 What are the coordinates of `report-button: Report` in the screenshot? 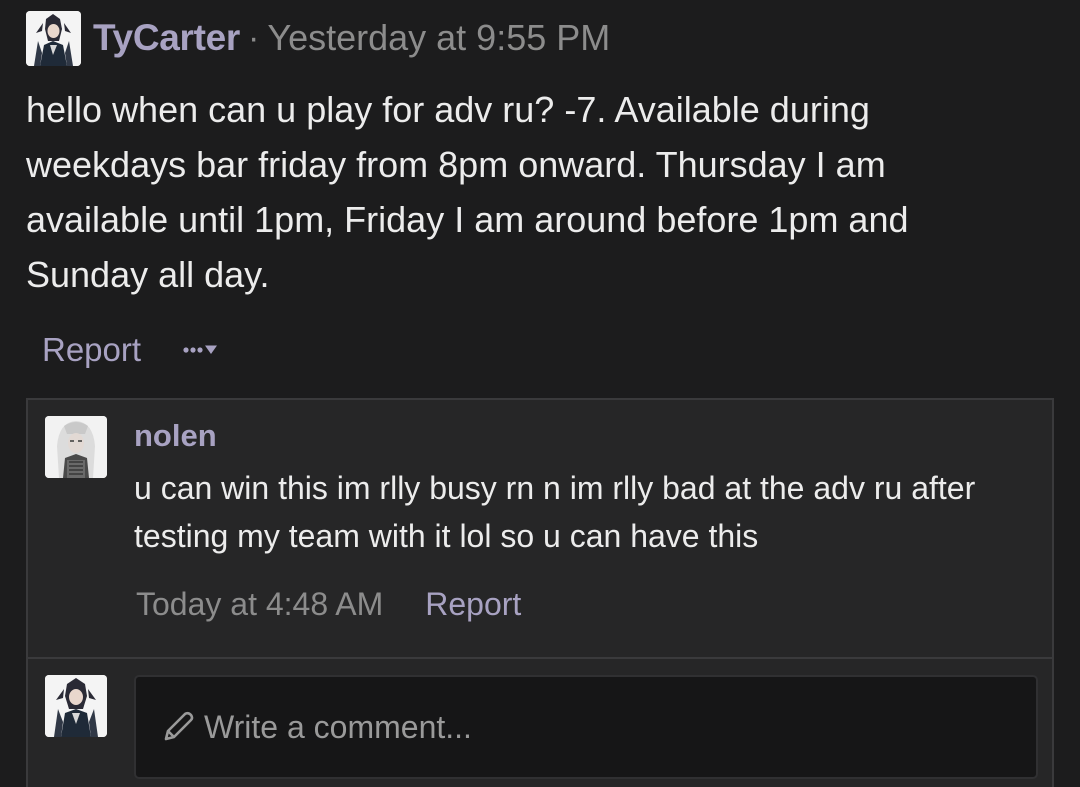 It's located at (91, 350).